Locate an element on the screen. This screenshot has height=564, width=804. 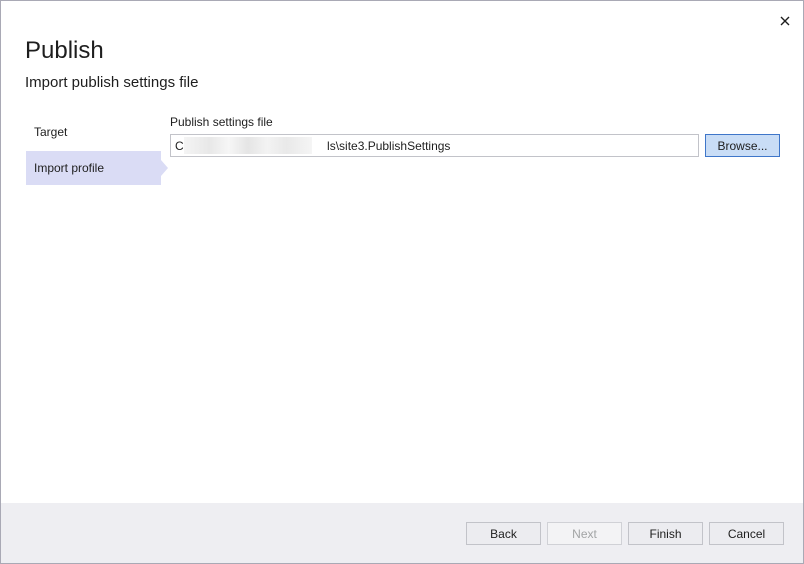
nav-selection-arrow is located at coordinates (164, 168).